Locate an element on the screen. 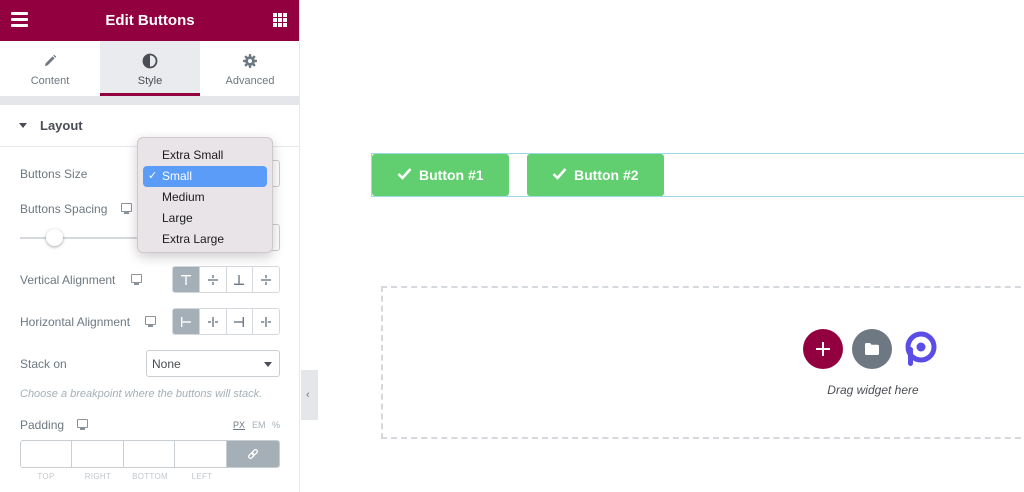 The width and height of the screenshot is (1024, 492). align-stretch-icon is located at coordinates (266, 279).